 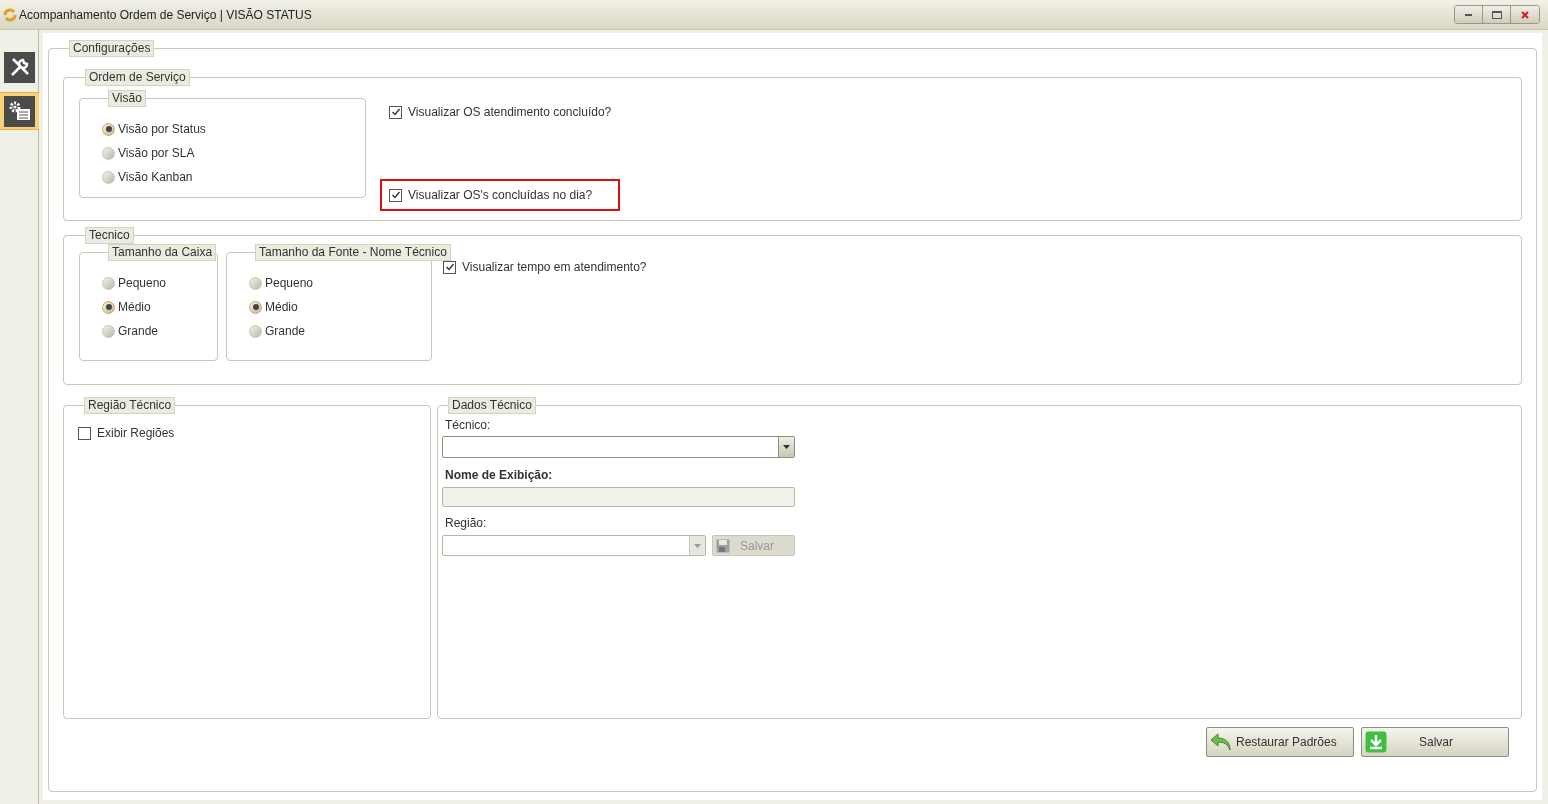 What do you see at coordinates (130, 405) in the screenshot?
I see `group-title: Região Técnico` at bounding box center [130, 405].